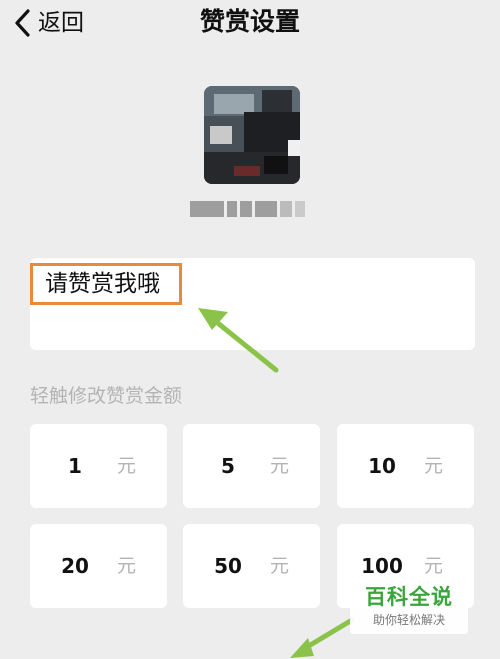 The width and height of the screenshot is (500, 659). I want to click on amount-value: 10, so click(382, 466).